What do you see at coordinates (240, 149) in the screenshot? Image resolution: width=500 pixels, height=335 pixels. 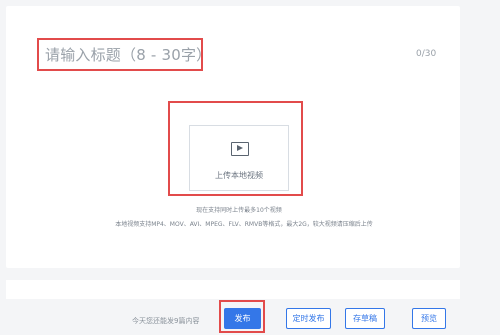 I see `play-icon` at bounding box center [240, 149].